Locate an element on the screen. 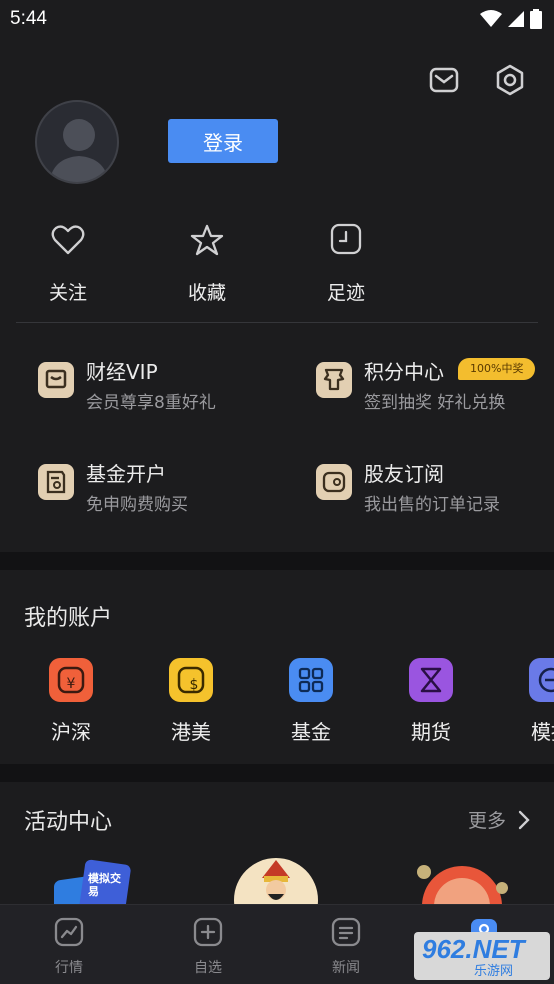 This screenshot has width=554, height=984. status-time: 5:44 is located at coordinates (28, 18).